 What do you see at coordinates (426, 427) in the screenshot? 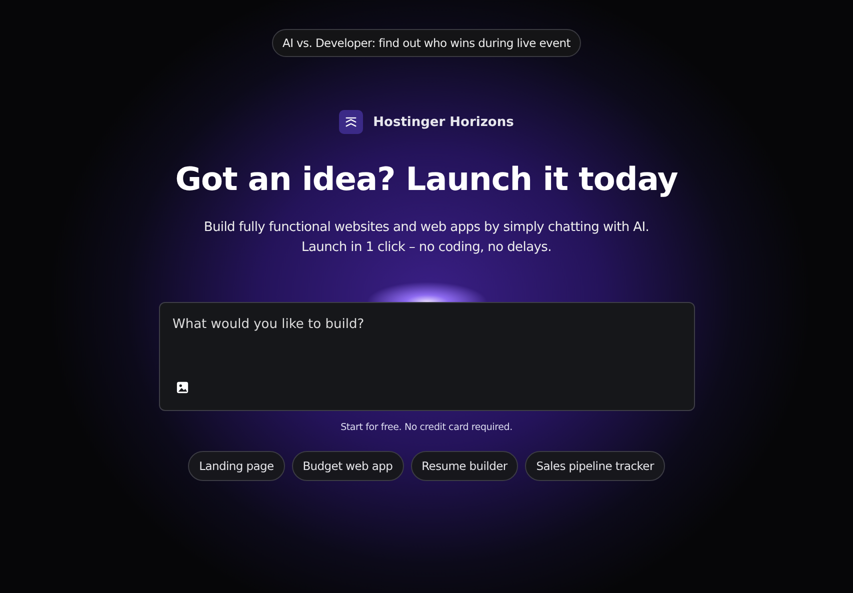
I see `note-text: Start for free. No credit card required.` at bounding box center [426, 427].